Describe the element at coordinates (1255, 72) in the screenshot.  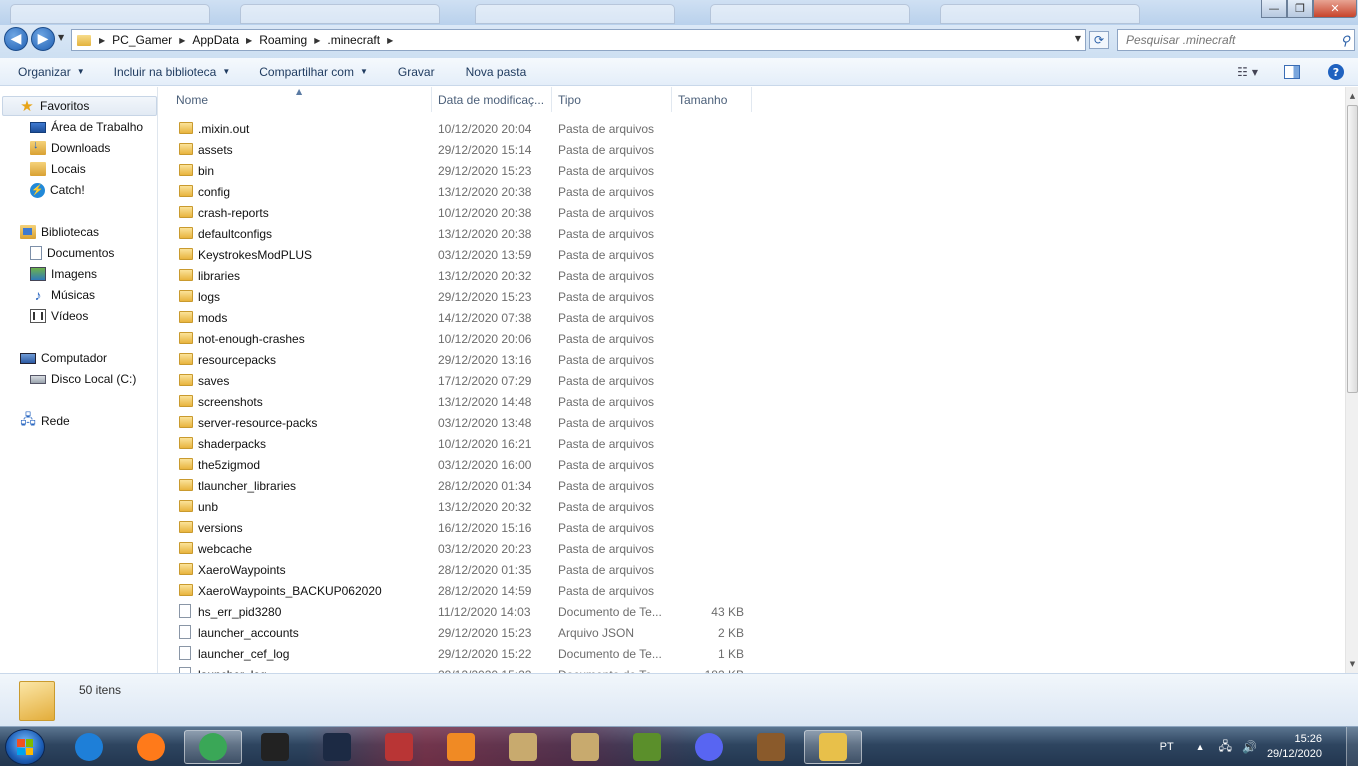
I see `view-dropdown-icon: ▼` at that location.